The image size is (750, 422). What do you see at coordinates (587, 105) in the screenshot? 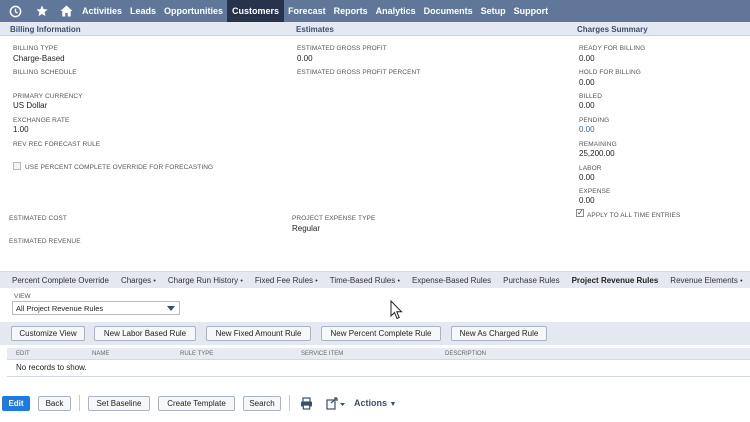
I see `billed-value: 0.00` at bounding box center [587, 105].